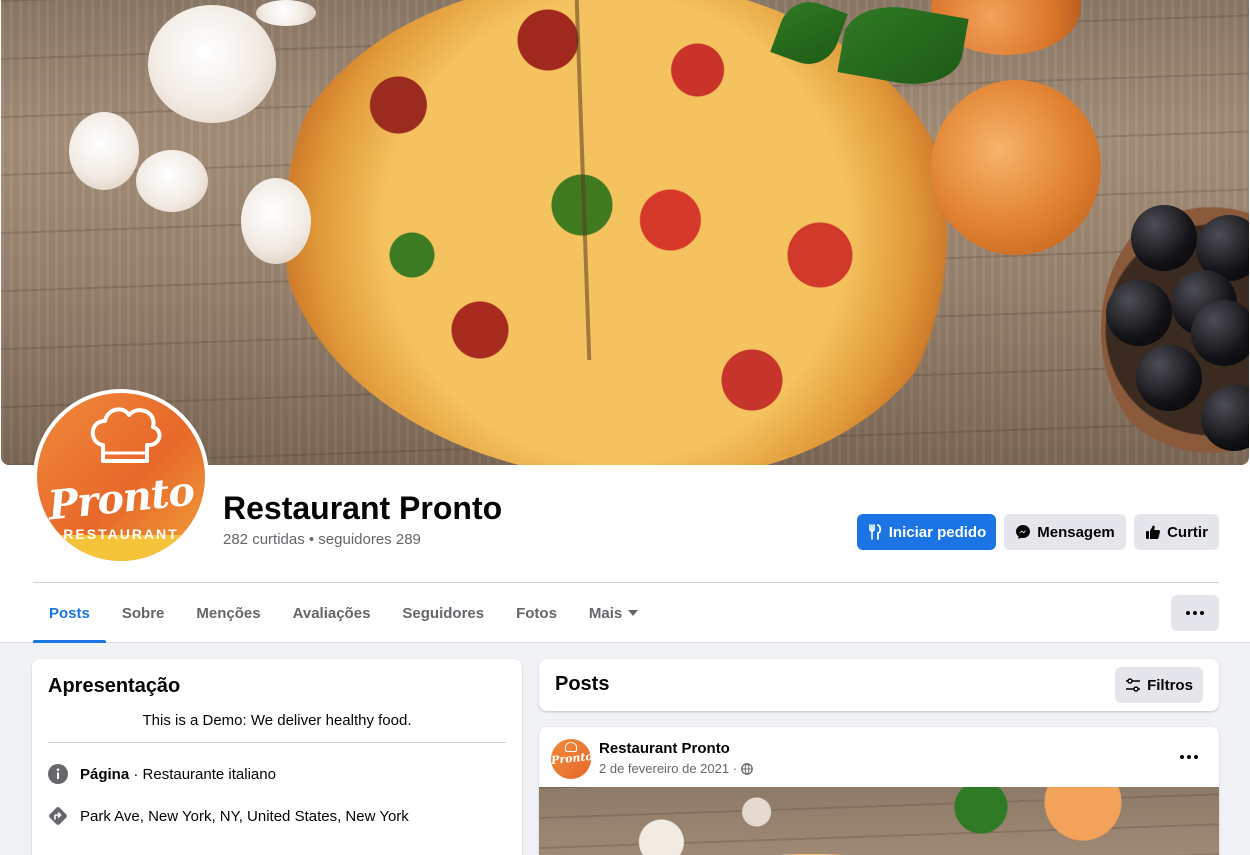 Image resolution: width=1250 pixels, height=855 pixels. What do you see at coordinates (277, 742) in the screenshot?
I see `intro-divider` at bounding box center [277, 742].